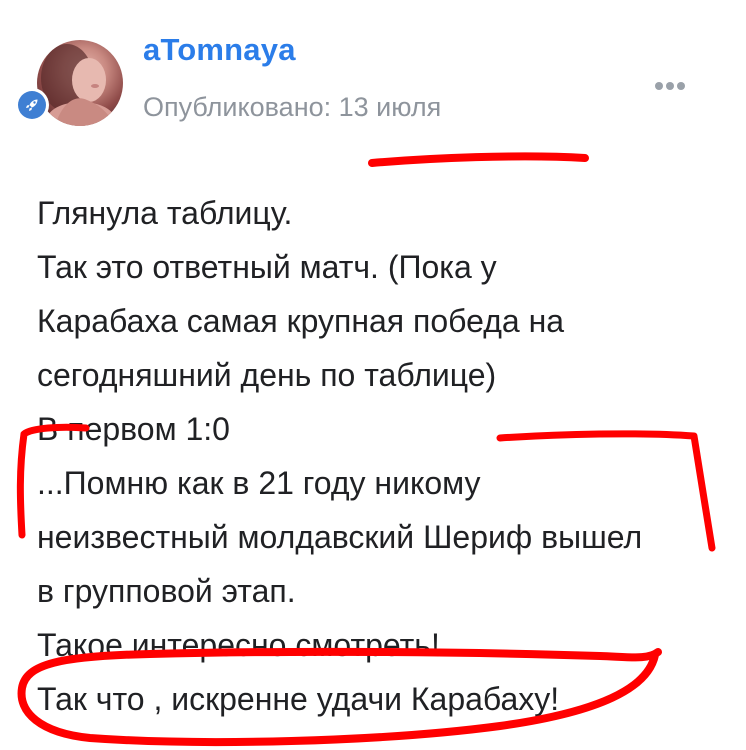 Image resolution: width=746 pixels, height=750 pixels. I want to click on post-line: Так это ответный матч. (Пока у, so click(267, 267).